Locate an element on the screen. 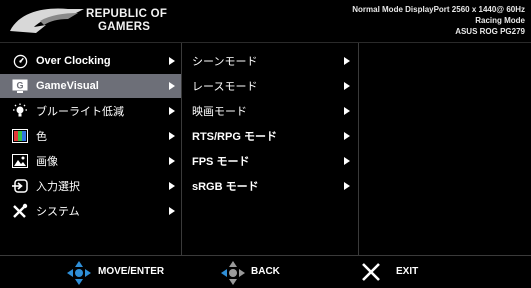 This screenshot has width=531, height=288. menu-item-blue-light: ブルーライト低減 is located at coordinates (90, 111).